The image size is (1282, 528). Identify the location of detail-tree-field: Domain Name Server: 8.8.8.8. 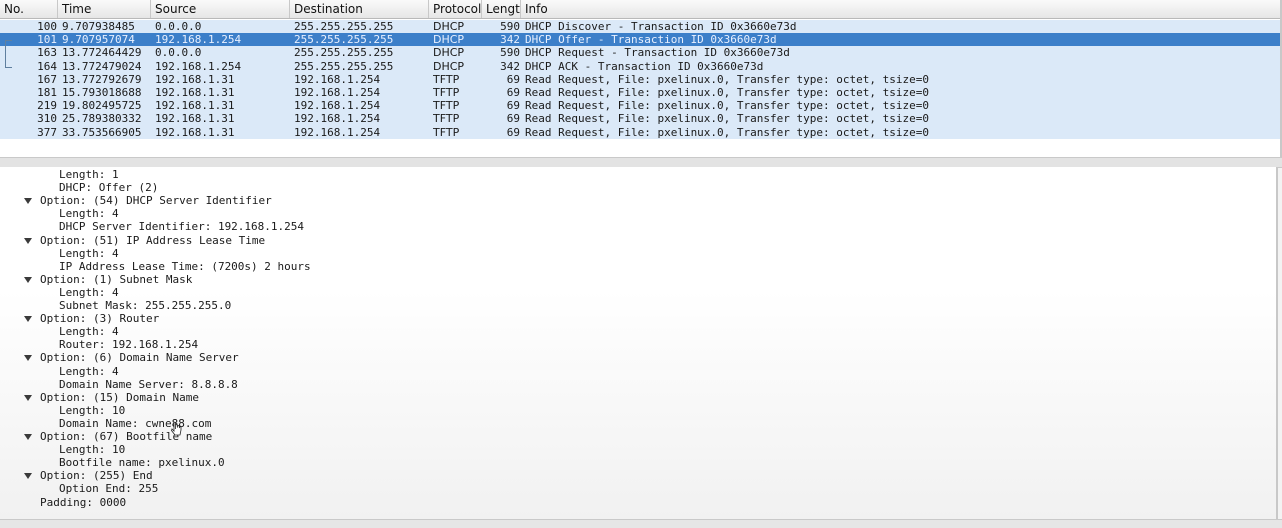
(148, 384).